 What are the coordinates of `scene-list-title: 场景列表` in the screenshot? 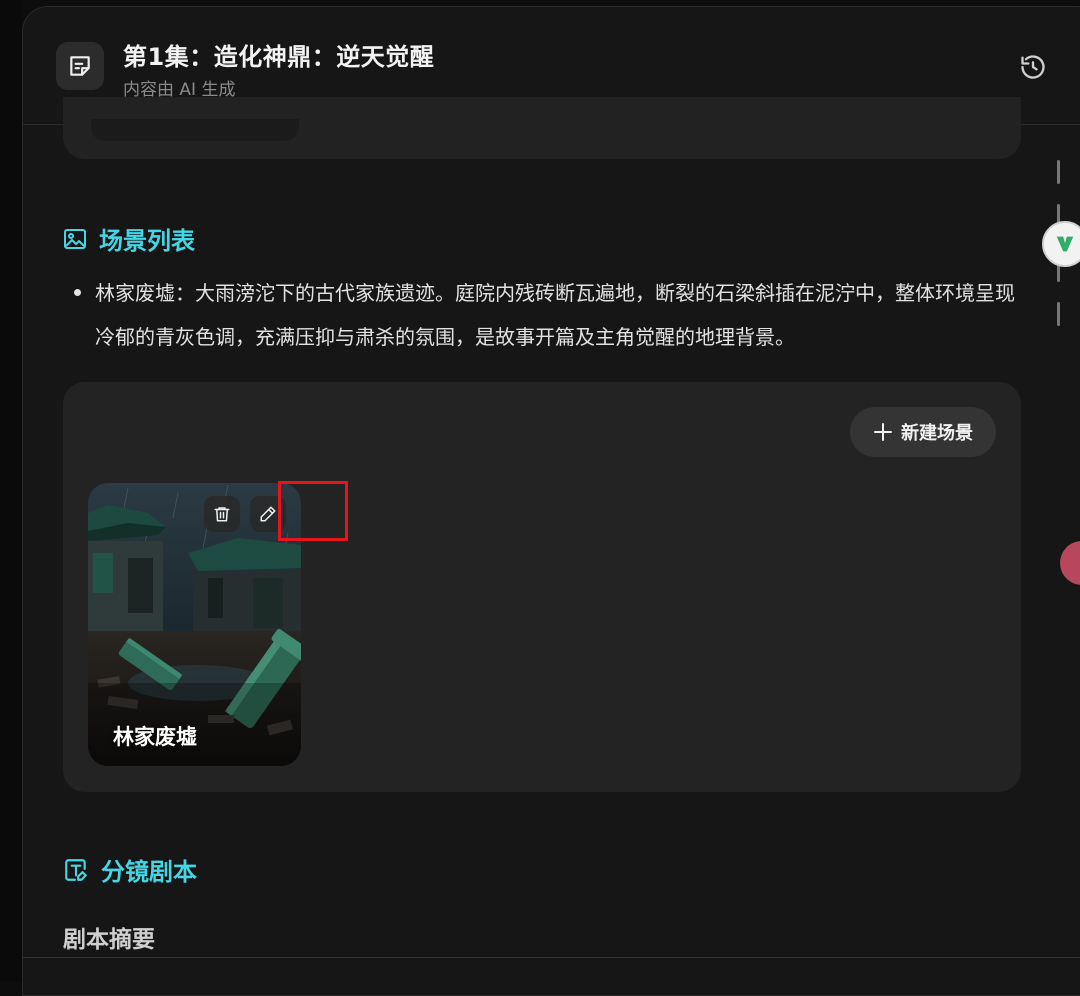 It's located at (147, 241).